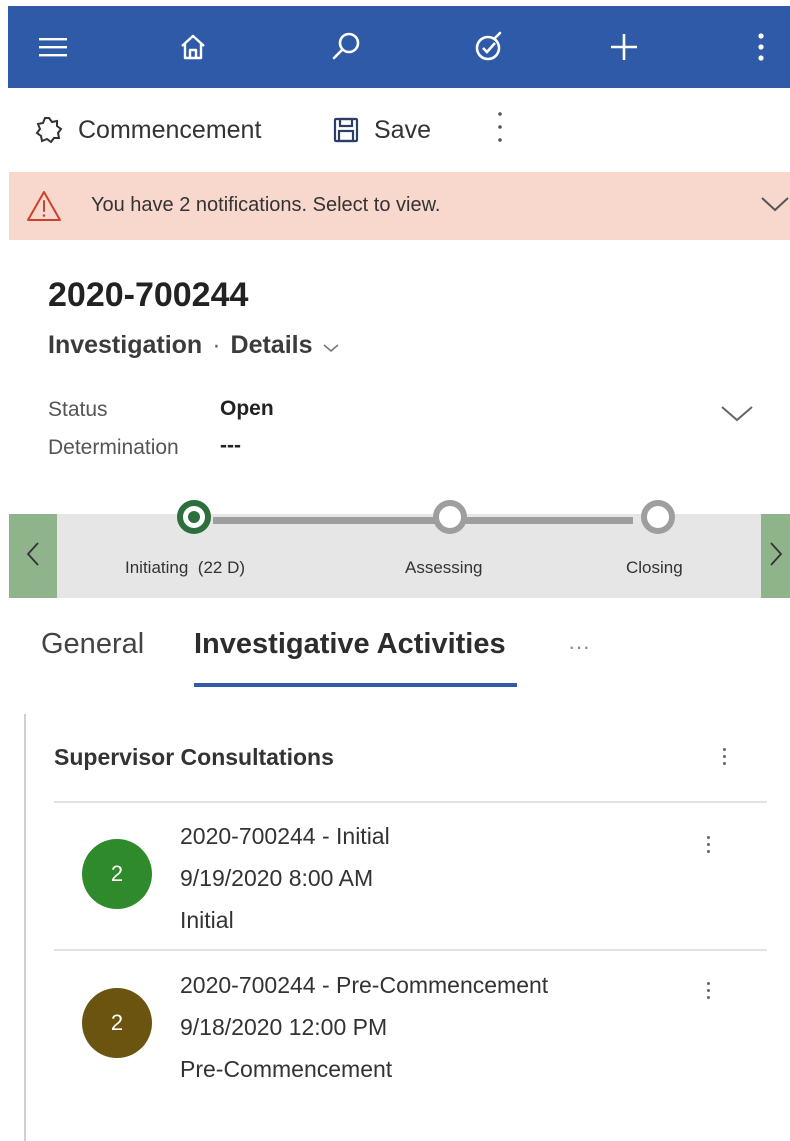 This screenshot has height=1141, width=790. I want to click on record-subtitle: Investigation · Details, so click(193, 345).